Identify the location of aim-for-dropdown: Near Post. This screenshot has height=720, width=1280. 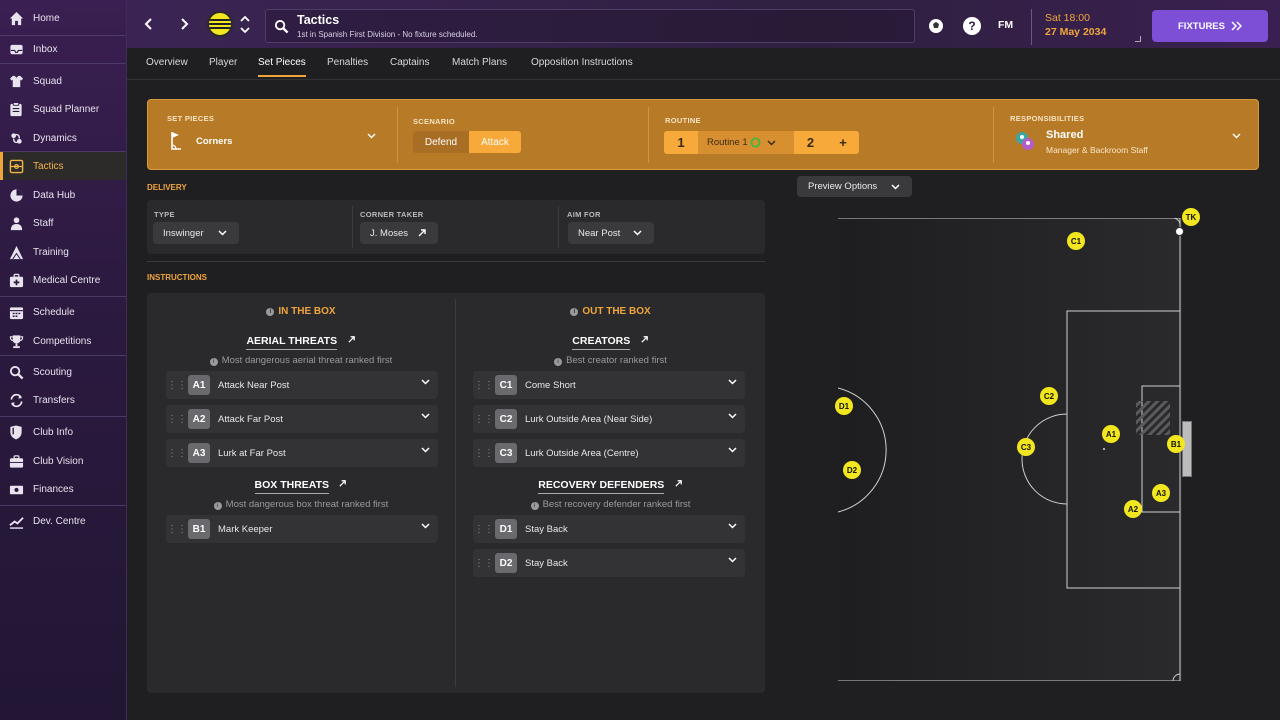
(611, 233).